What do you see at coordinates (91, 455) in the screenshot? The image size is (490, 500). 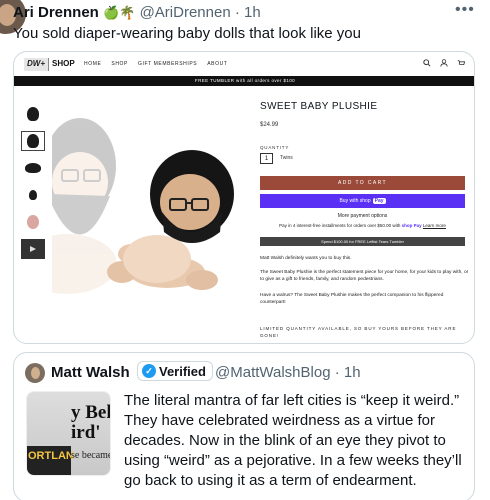 I see `thumb-text-4: se became` at bounding box center [91, 455].